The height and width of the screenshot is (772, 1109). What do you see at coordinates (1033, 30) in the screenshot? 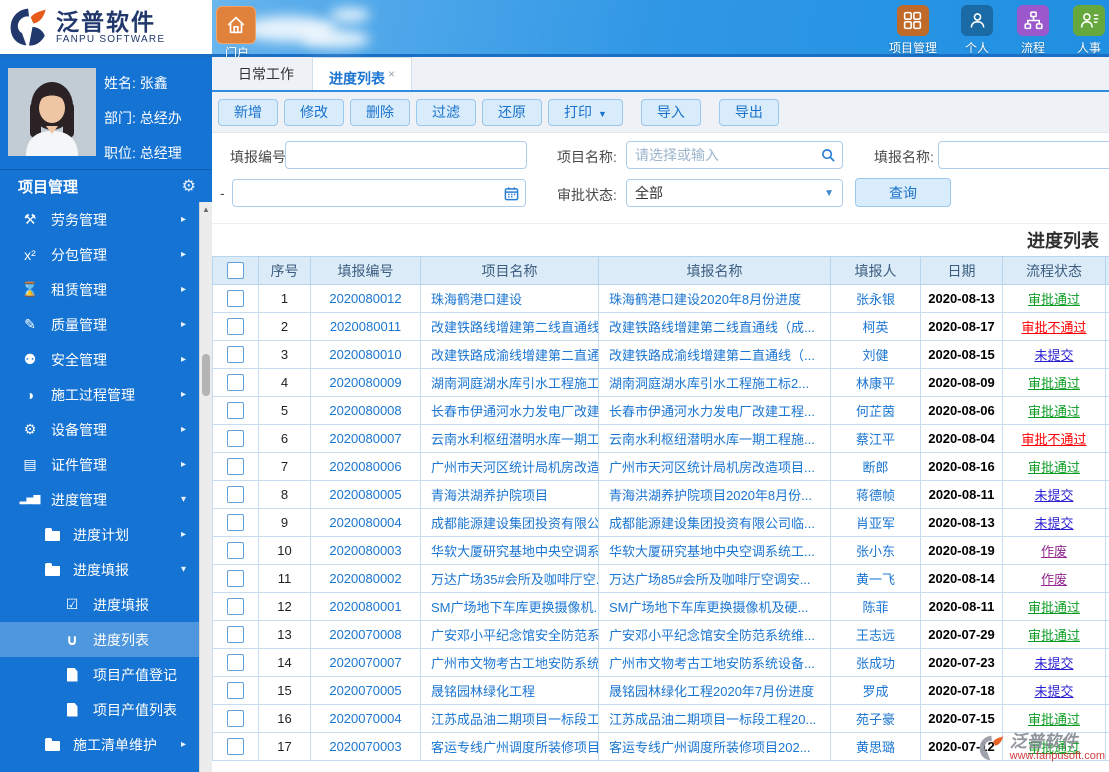
I see `nav-workflow: 流程` at bounding box center [1033, 30].